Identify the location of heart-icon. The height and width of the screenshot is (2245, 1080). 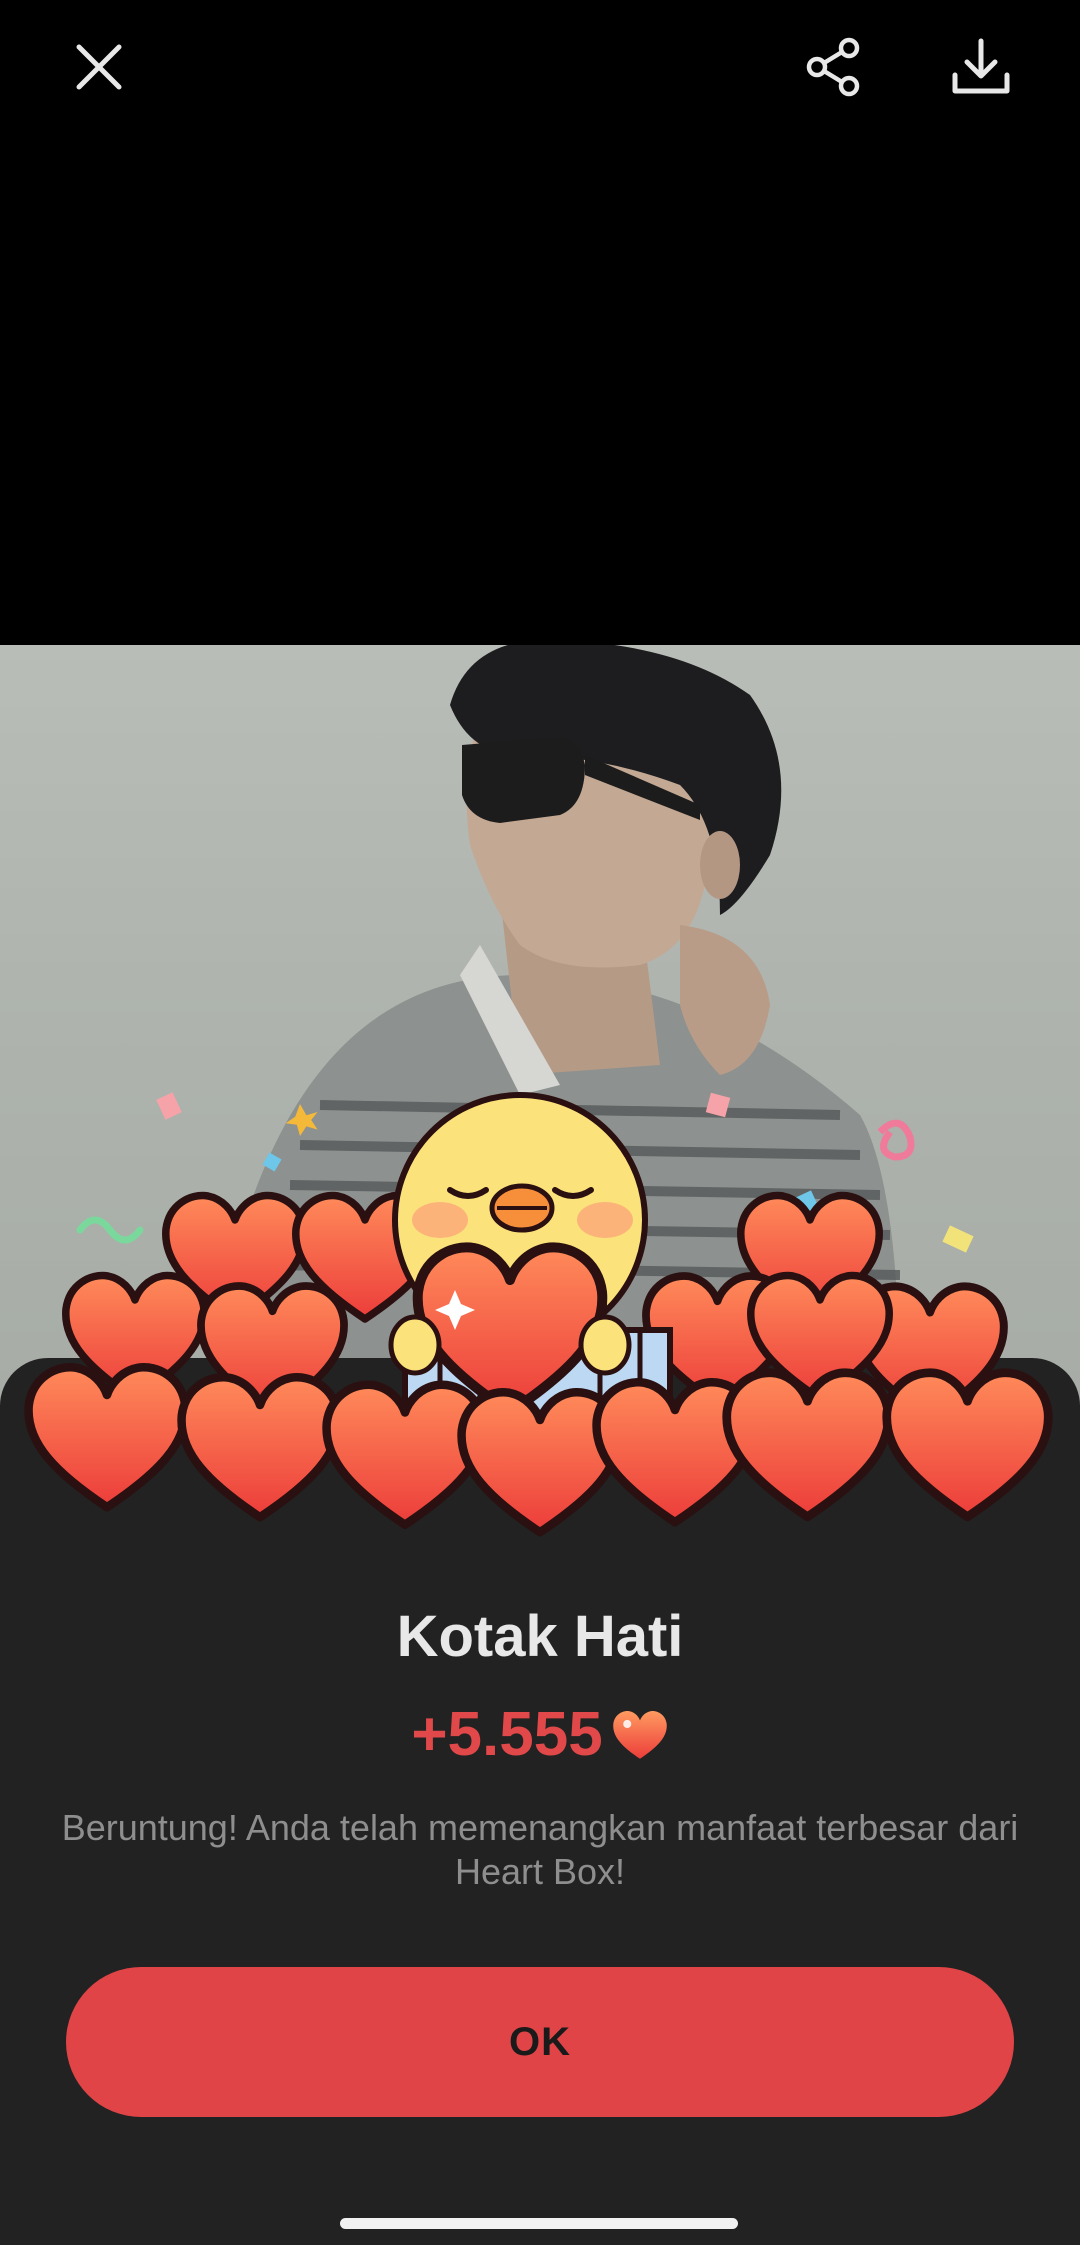
(639, 1735).